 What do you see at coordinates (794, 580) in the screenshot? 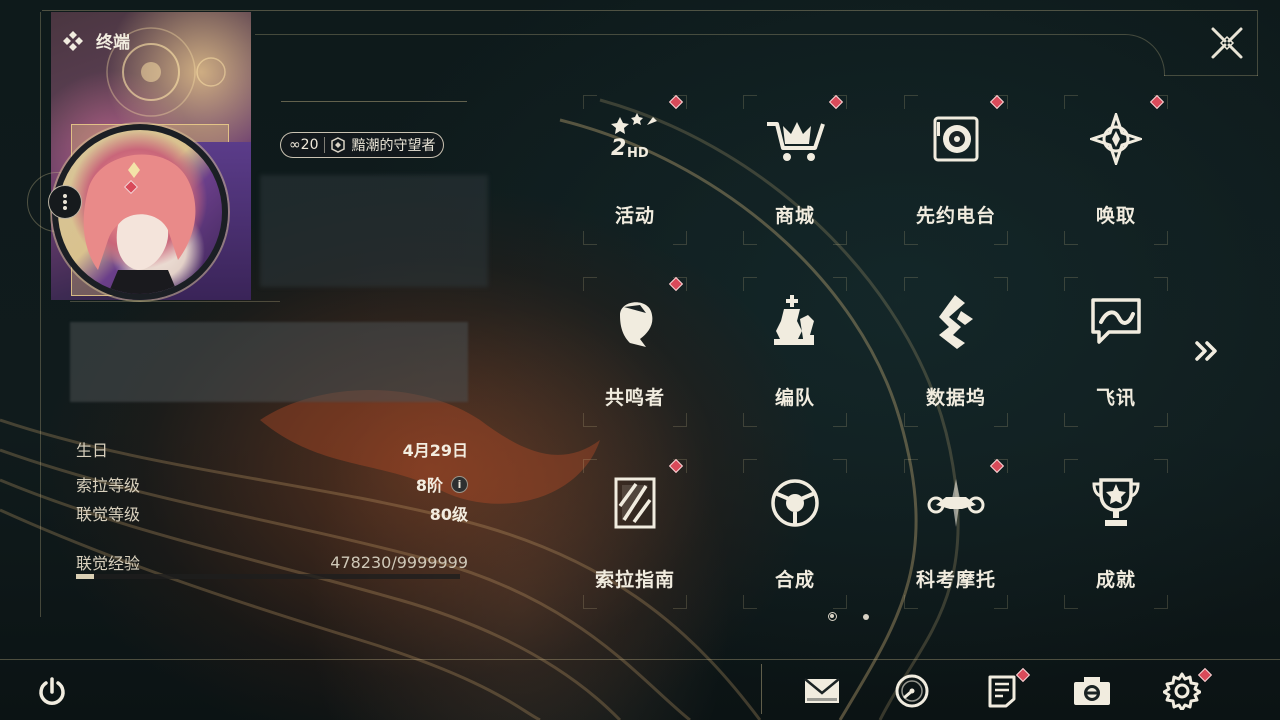
I see `menu-item-label: 合成` at bounding box center [794, 580].